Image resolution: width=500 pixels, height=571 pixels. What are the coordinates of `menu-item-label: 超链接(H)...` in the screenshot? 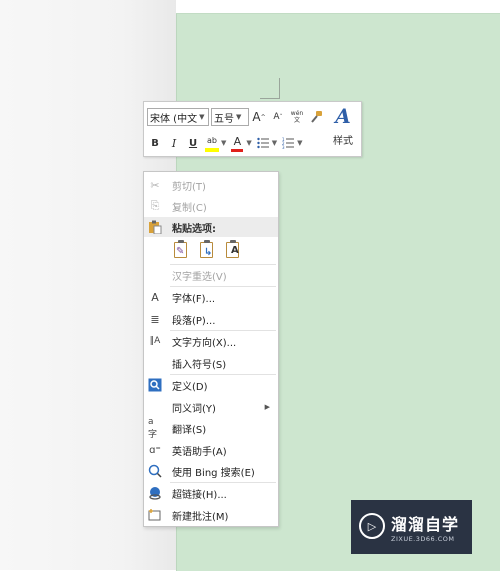 It's located at (199, 495).